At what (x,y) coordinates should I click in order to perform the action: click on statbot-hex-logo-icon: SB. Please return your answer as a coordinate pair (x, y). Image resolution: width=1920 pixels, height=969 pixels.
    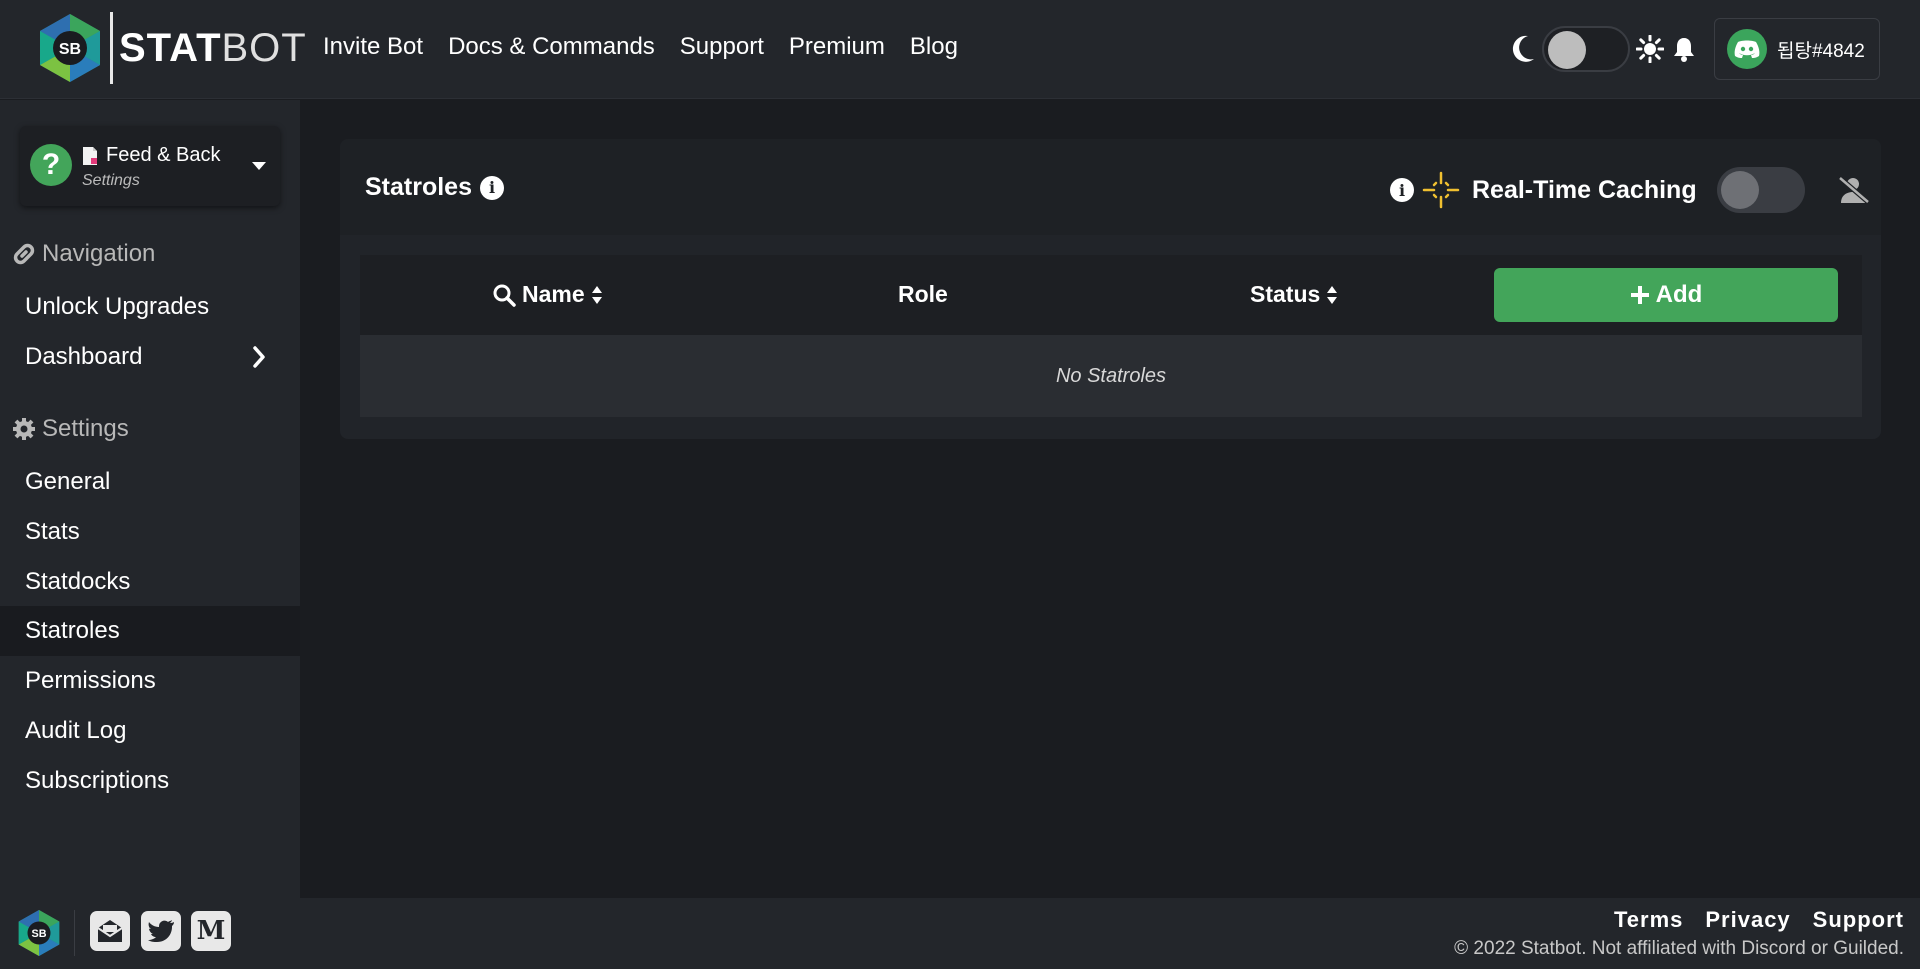
    Looking at the image, I should click on (70, 48).